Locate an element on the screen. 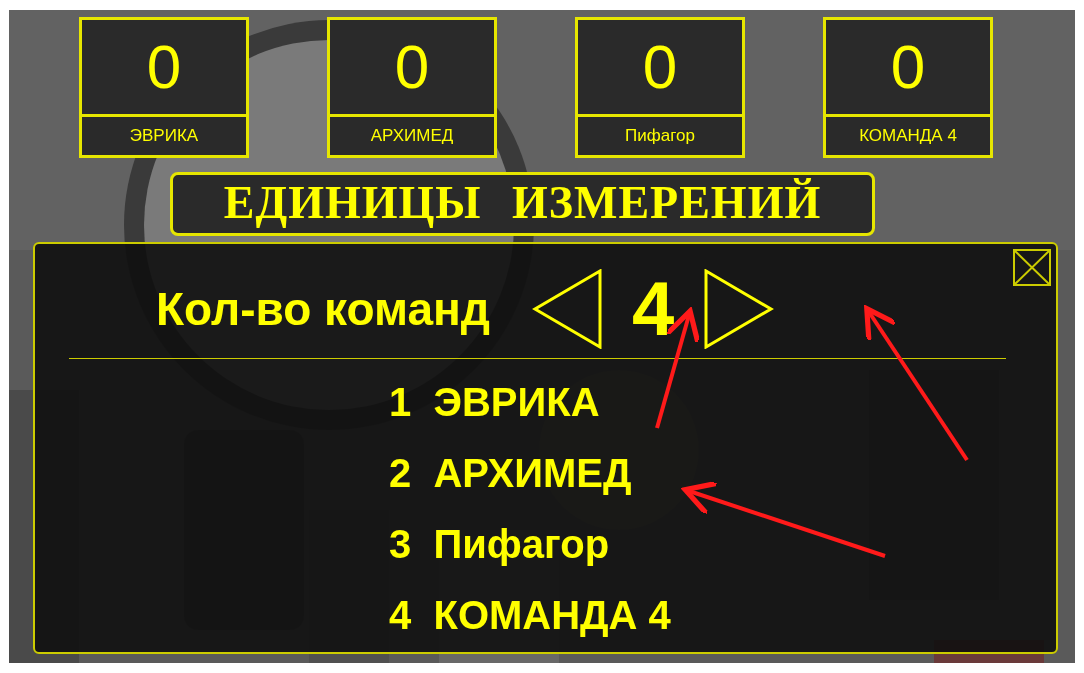 The width and height of the screenshot is (1084, 673). close-button is located at coordinates (1032, 267).